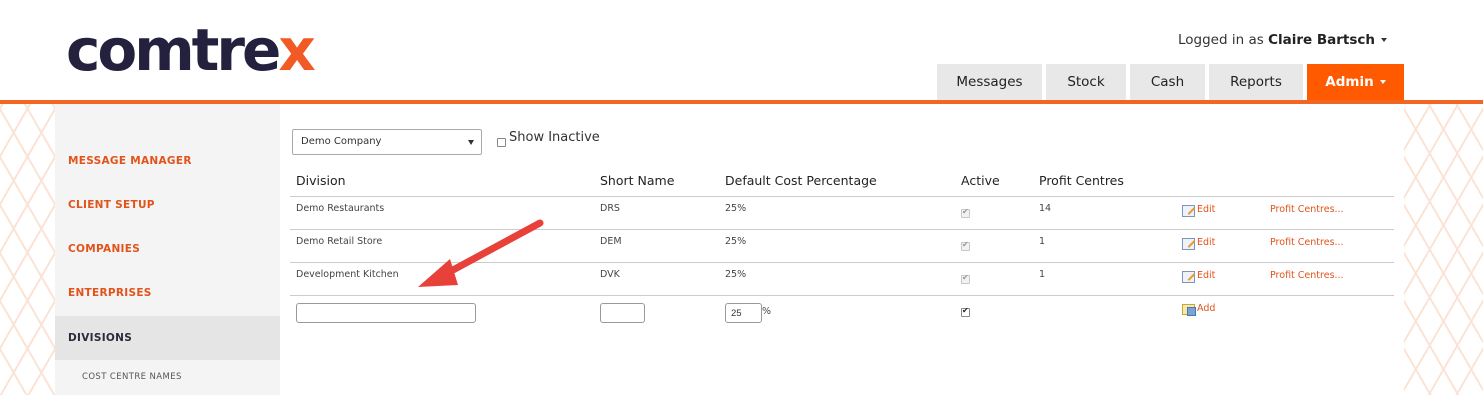  What do you see at coordinates (1045, 208) in the screenshot?
I see `cell-profit-centres: 14` at bounding box center [1045, 208].